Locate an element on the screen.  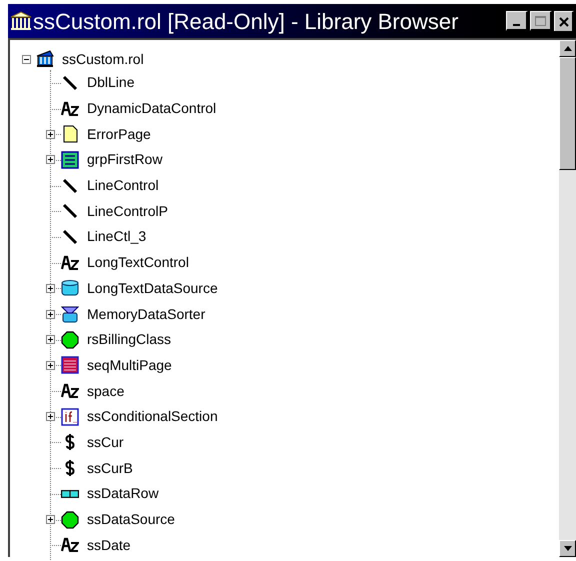
list-page-icon is located at coordinates (70, 365).